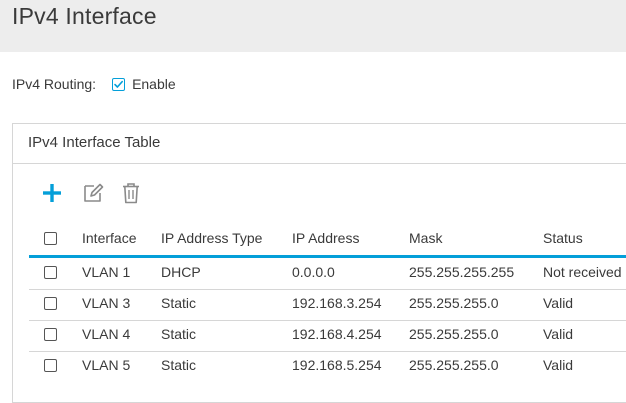 The image size is (626, 403). Describe the element at coordinates (325, 238) in the screenshot. I see `column-header-ip-address: IP Address` at that location.